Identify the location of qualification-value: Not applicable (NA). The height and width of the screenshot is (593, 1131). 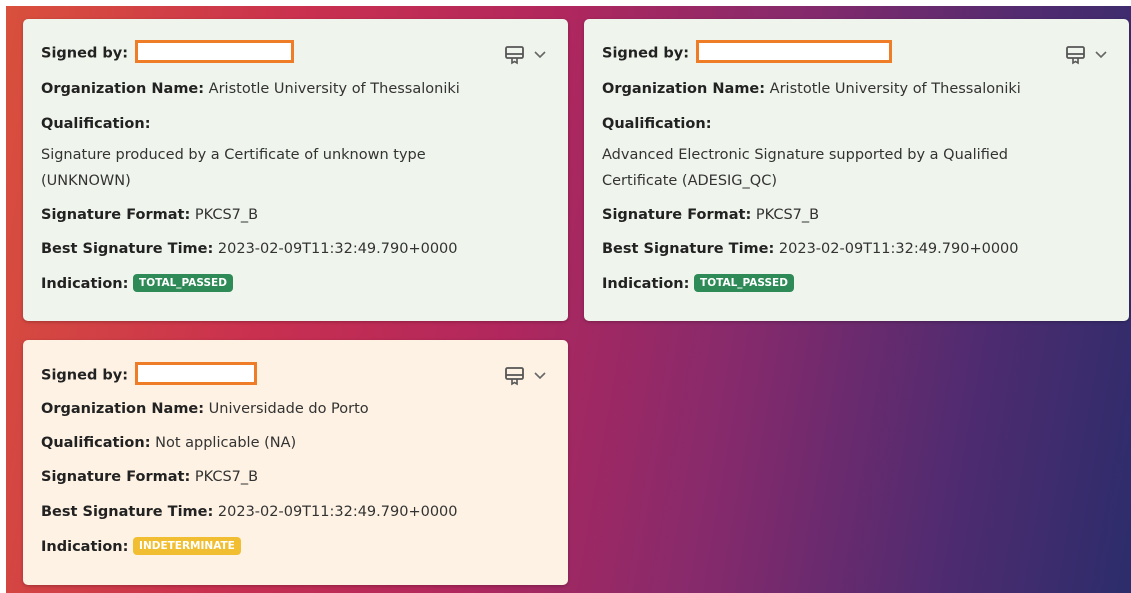
(226, 443).